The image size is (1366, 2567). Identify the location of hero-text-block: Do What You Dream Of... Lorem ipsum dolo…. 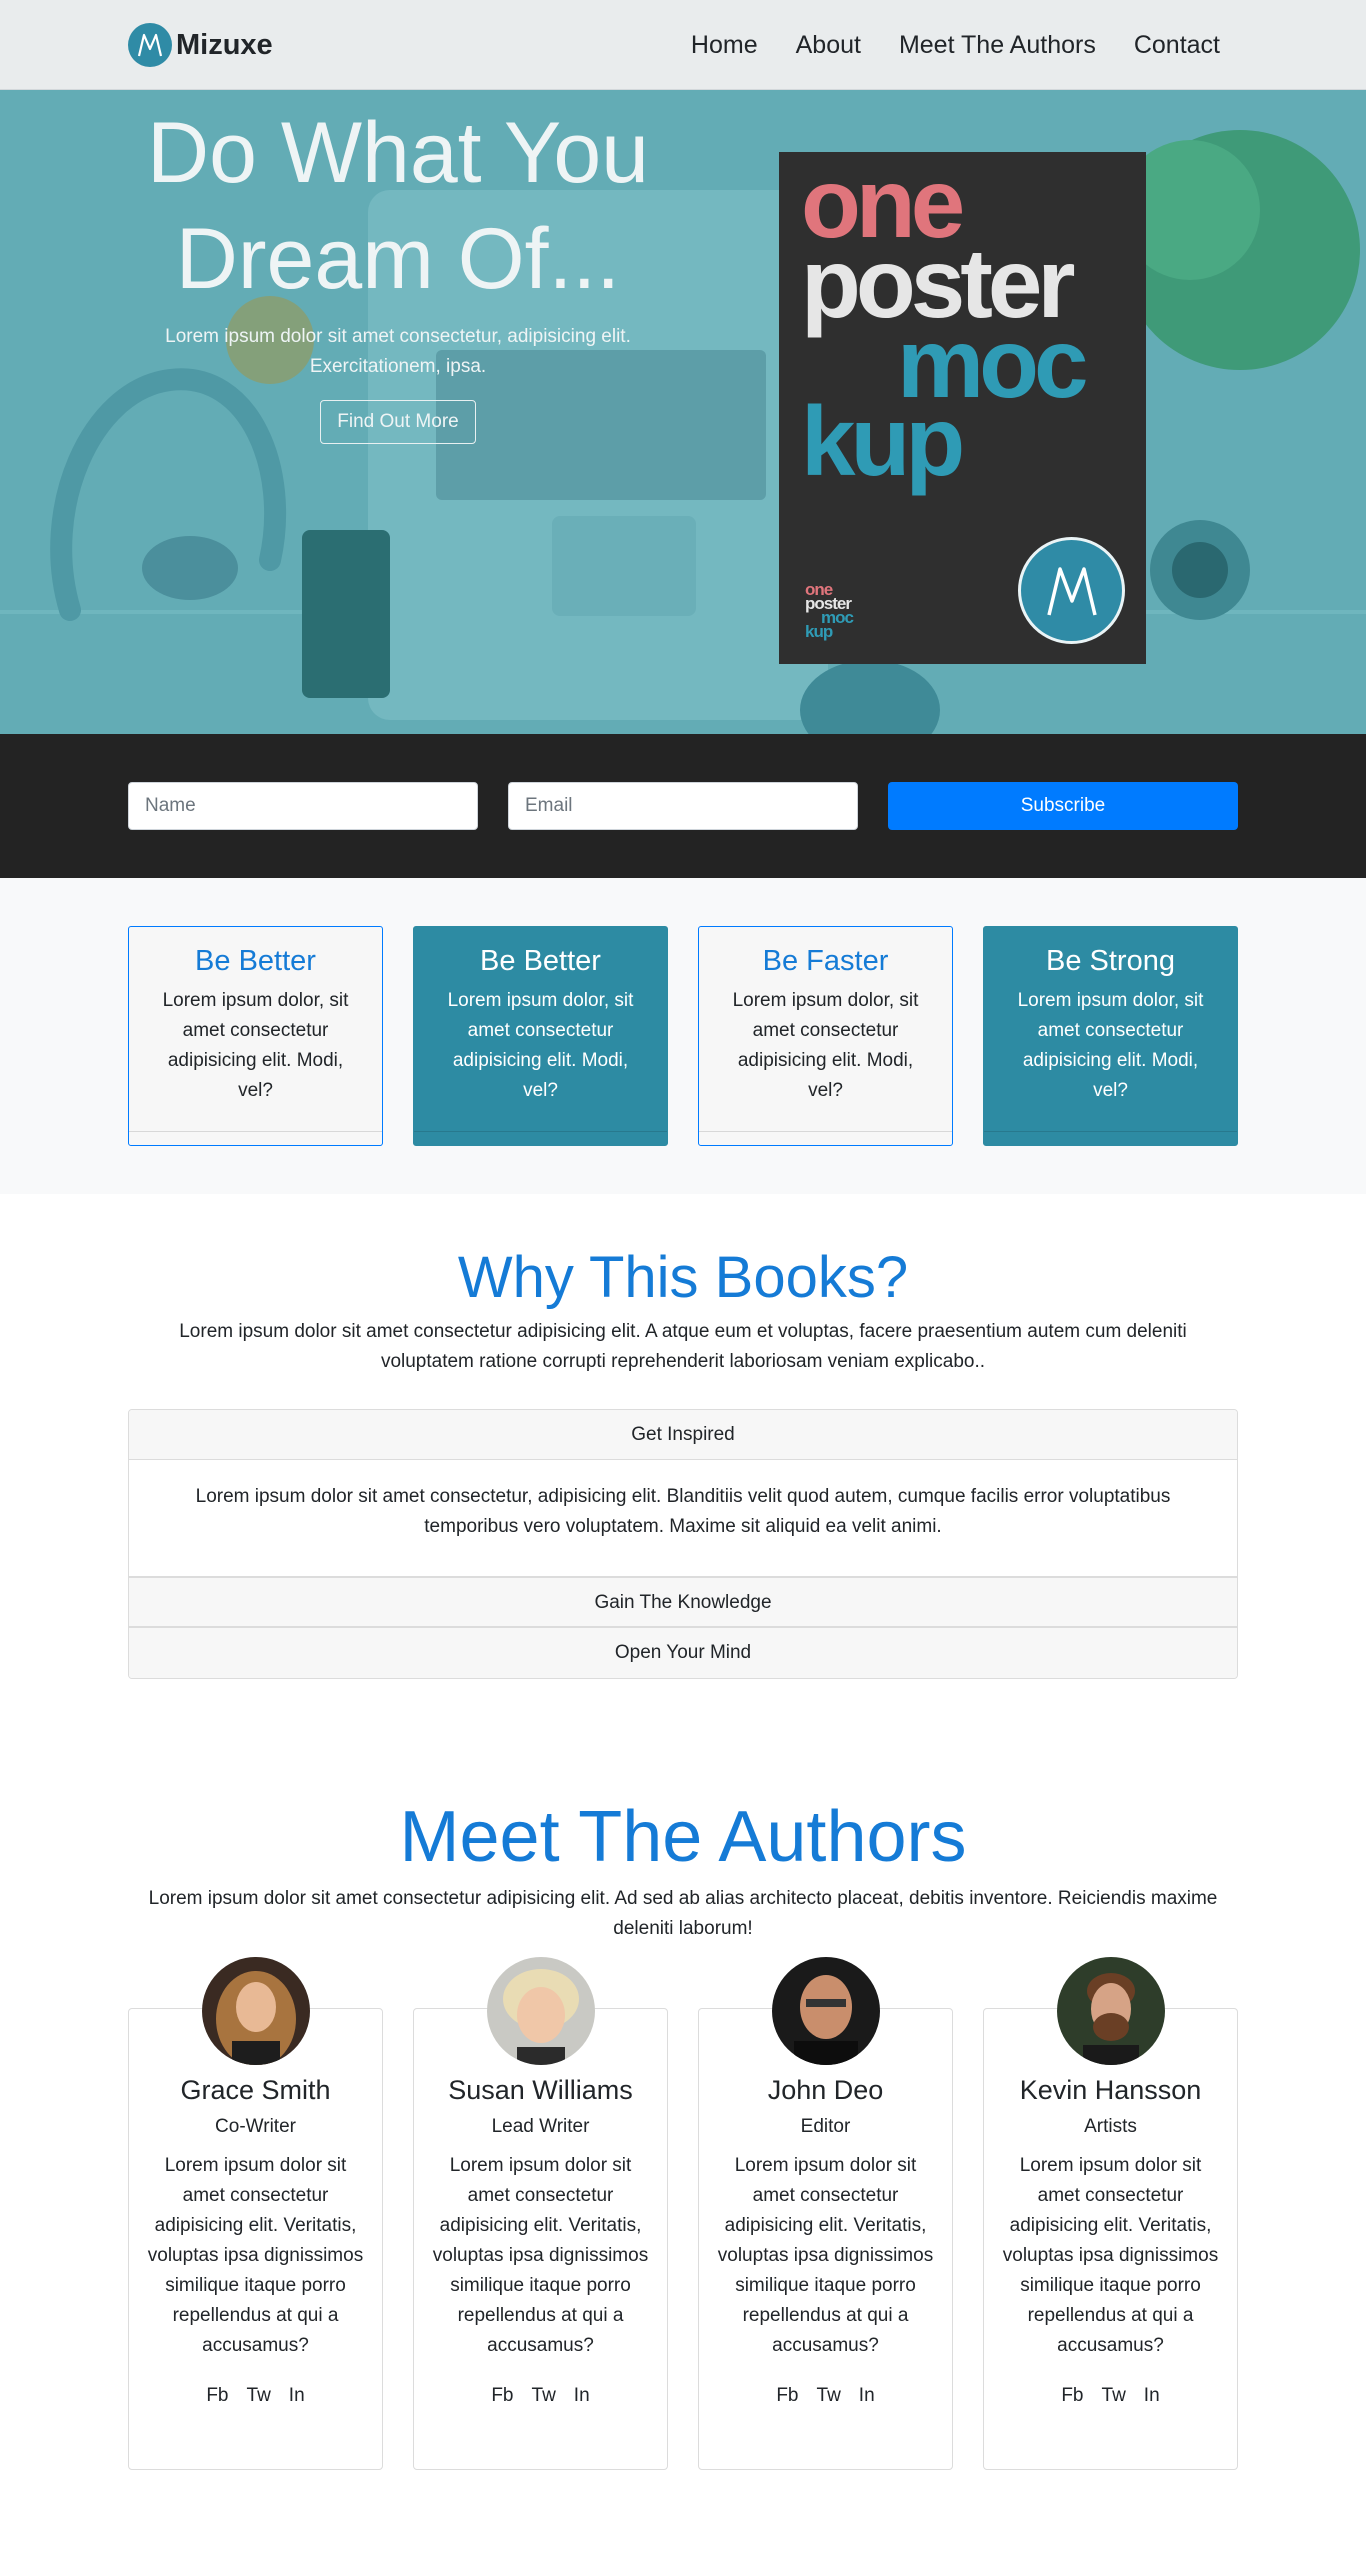
(398, 272).